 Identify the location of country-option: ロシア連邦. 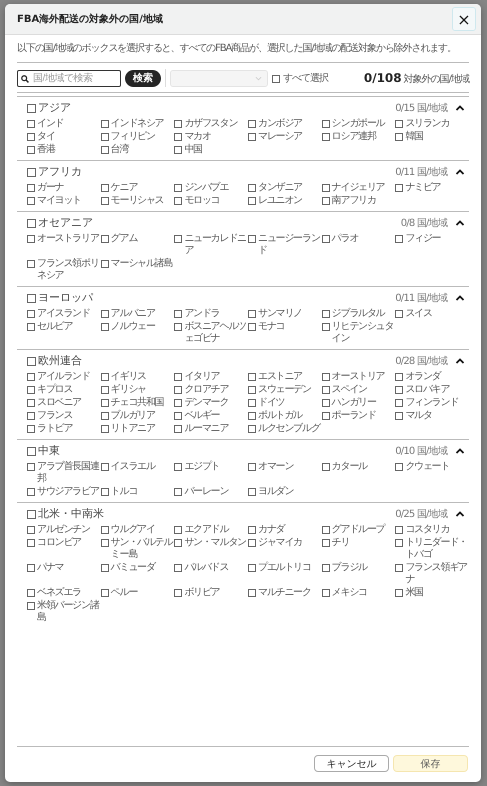
(359, 137).